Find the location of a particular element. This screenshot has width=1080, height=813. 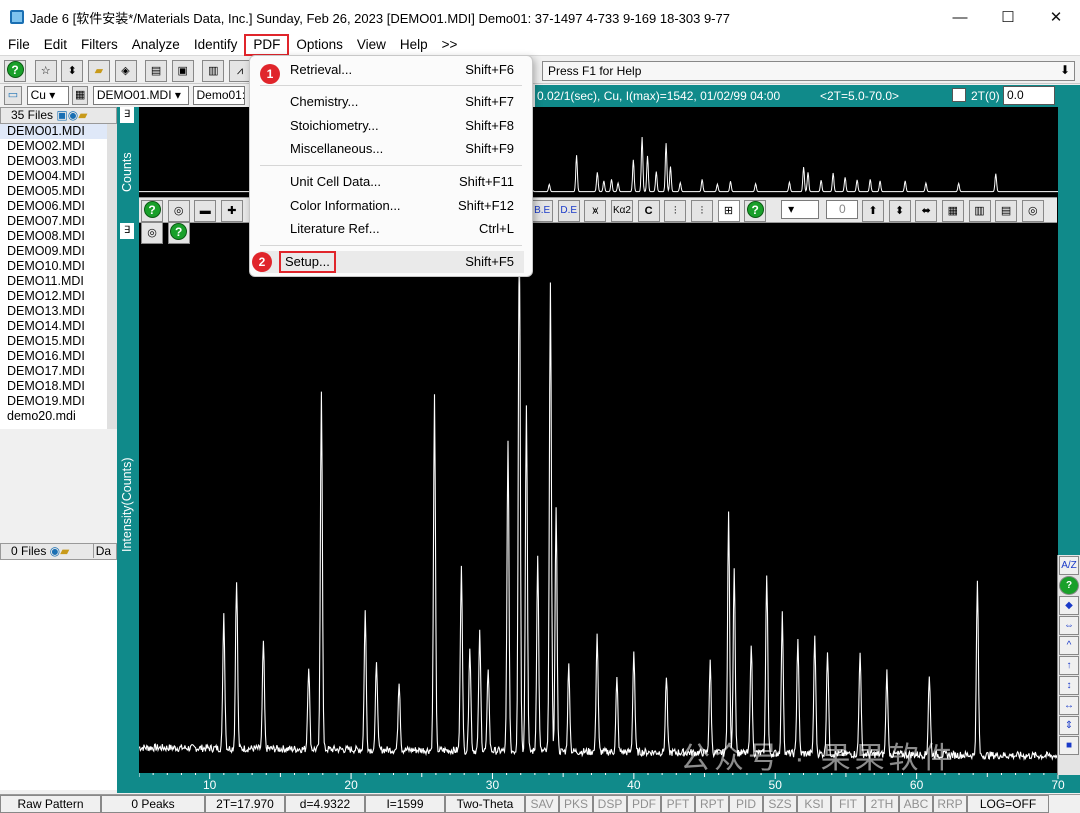

arrow-down-icon: ⬇ is located at coordinates (1065, 70).